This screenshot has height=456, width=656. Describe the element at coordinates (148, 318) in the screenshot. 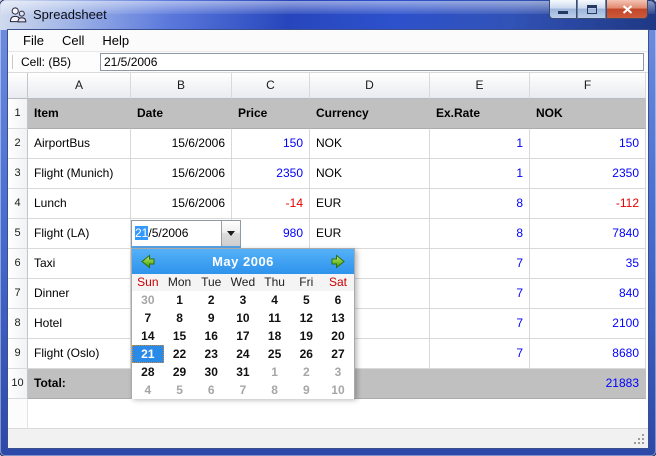

I see `calendar-day-w2-7: 7` at that location.